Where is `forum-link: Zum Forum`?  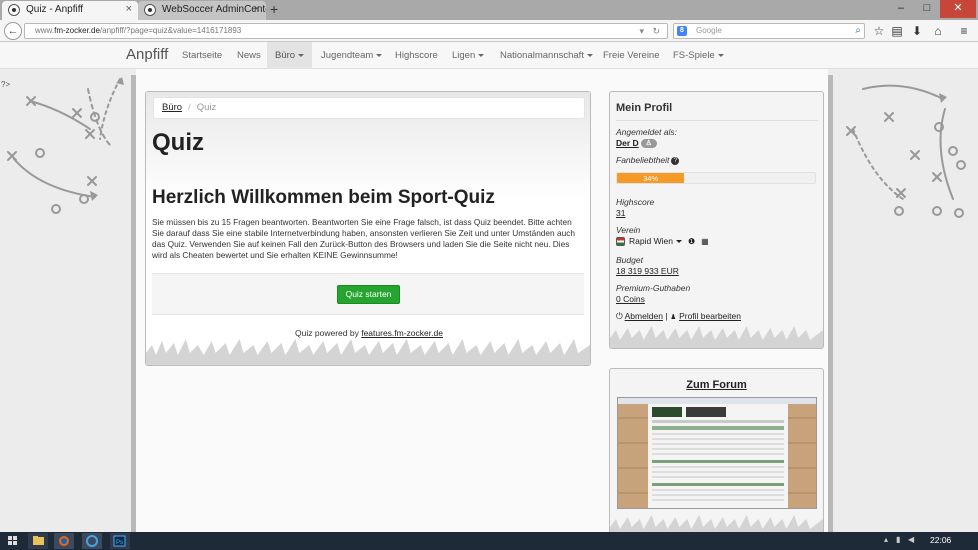
forum-link: Zum Forum is located at coordinates (716, 385).